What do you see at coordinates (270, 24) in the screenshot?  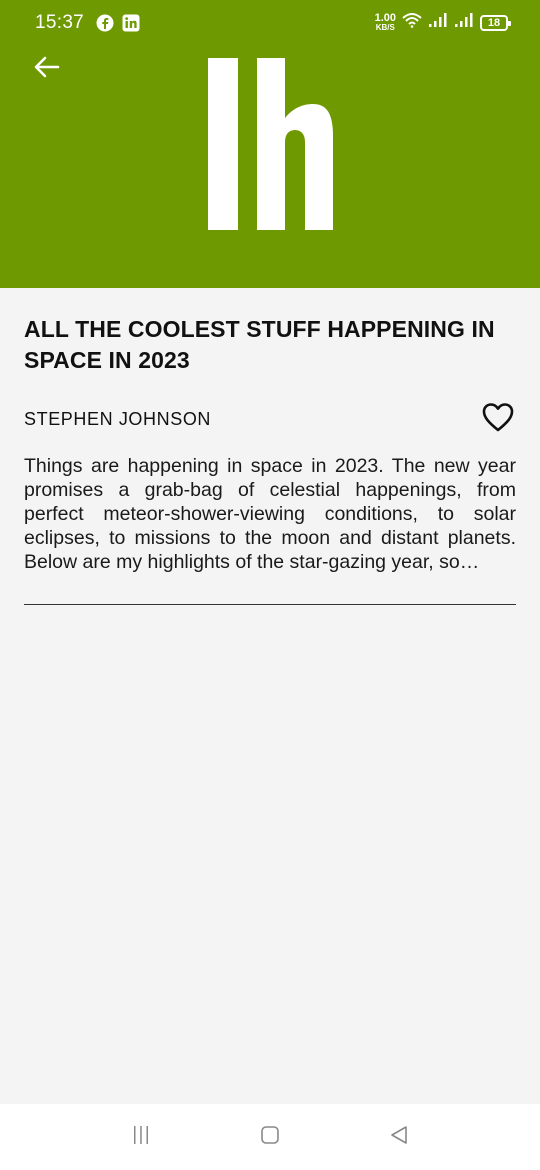 I see `status-bar: 15:37 1.00 KB/S 18` at bounding box center [270, 24].